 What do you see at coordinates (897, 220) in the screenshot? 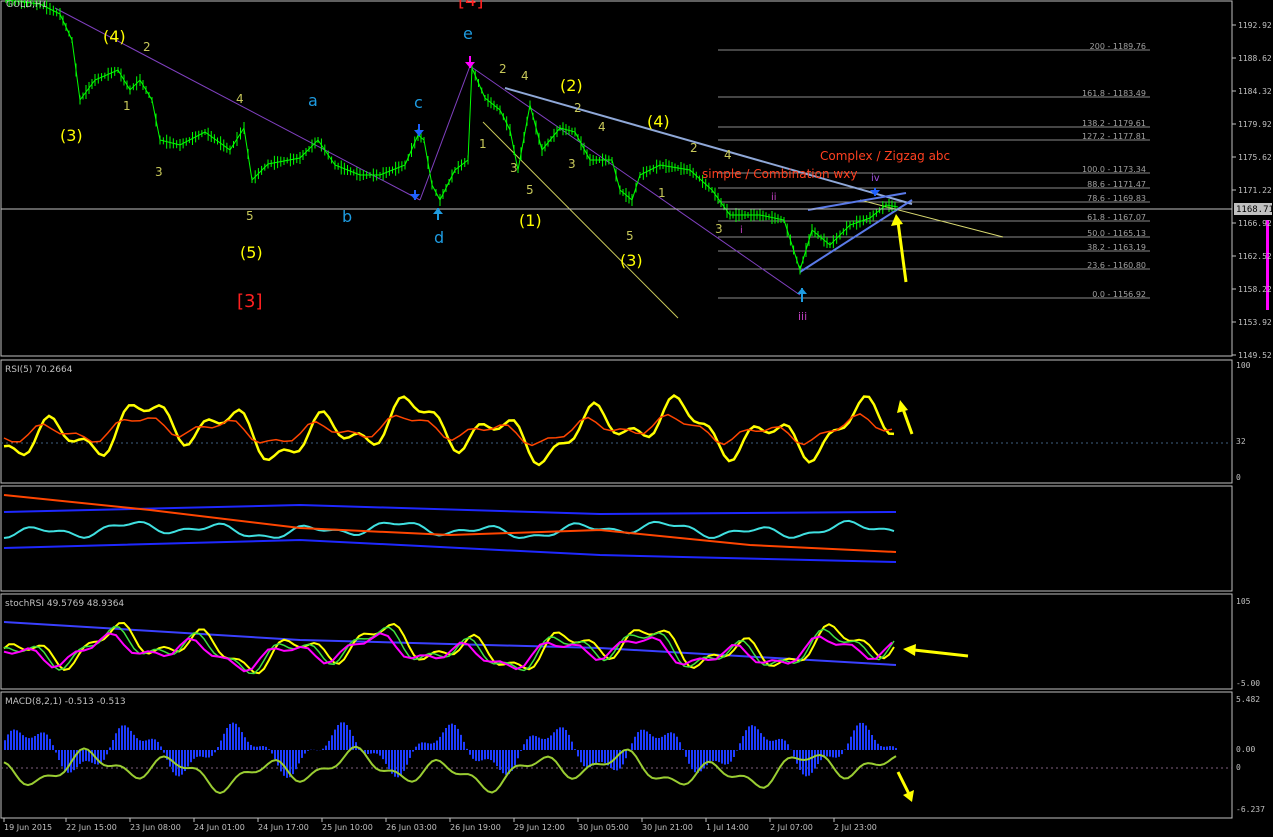
I see `yellow-arrow-main-head` at bounding box center [897, 220].